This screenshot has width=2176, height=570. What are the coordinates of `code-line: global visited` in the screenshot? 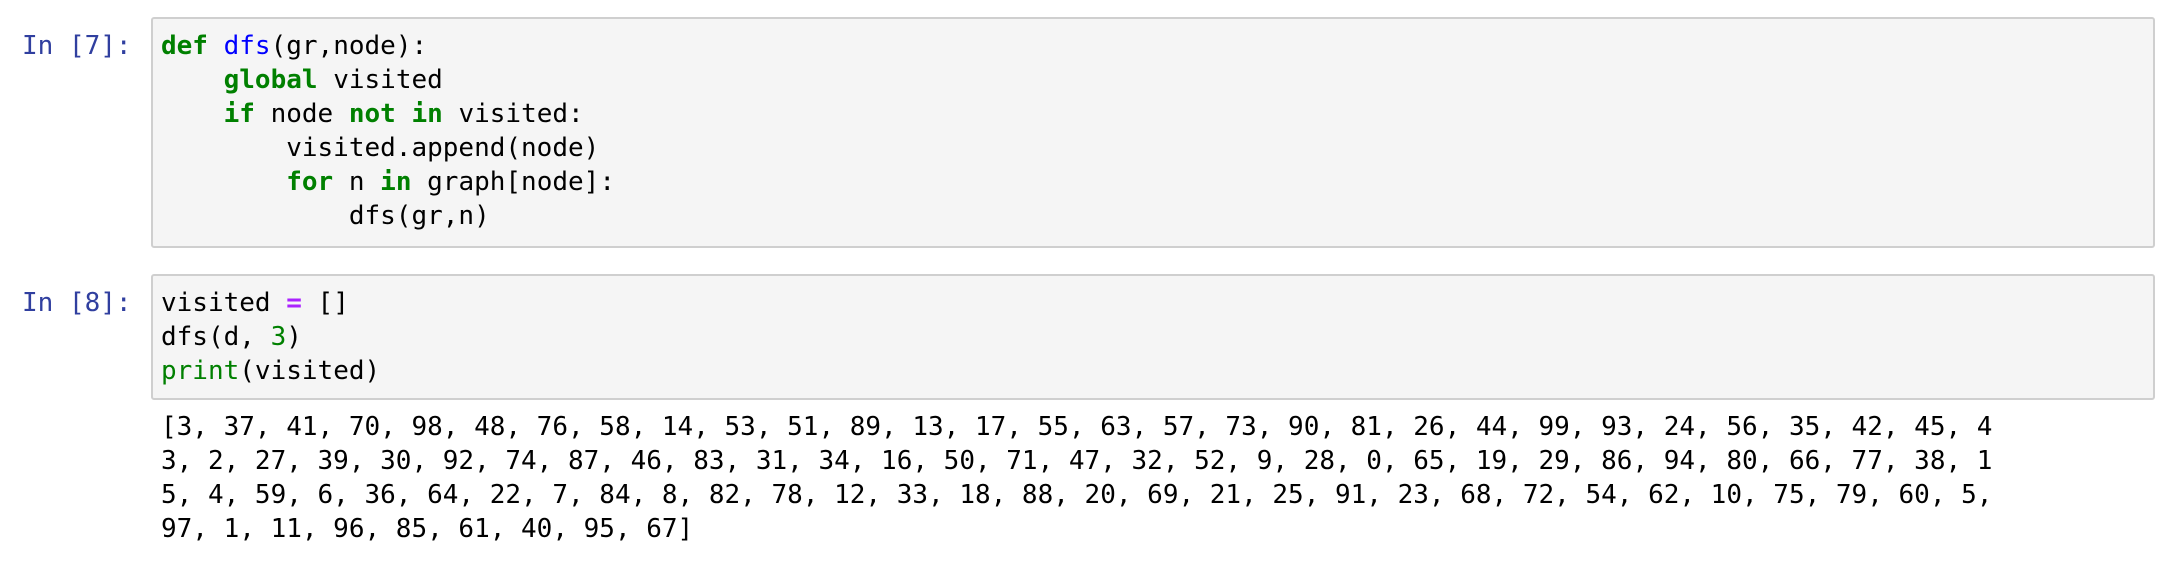 It's located at (388, 80).